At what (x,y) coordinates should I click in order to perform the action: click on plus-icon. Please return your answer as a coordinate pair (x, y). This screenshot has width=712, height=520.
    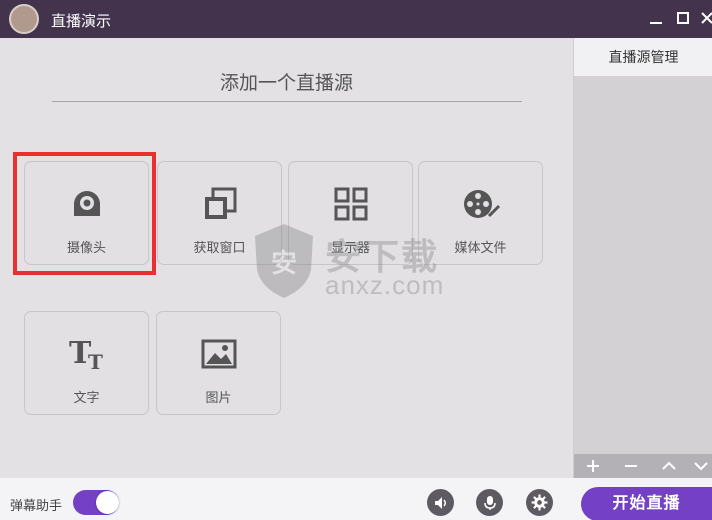
    Looking at the image, I should click on (593, 466).